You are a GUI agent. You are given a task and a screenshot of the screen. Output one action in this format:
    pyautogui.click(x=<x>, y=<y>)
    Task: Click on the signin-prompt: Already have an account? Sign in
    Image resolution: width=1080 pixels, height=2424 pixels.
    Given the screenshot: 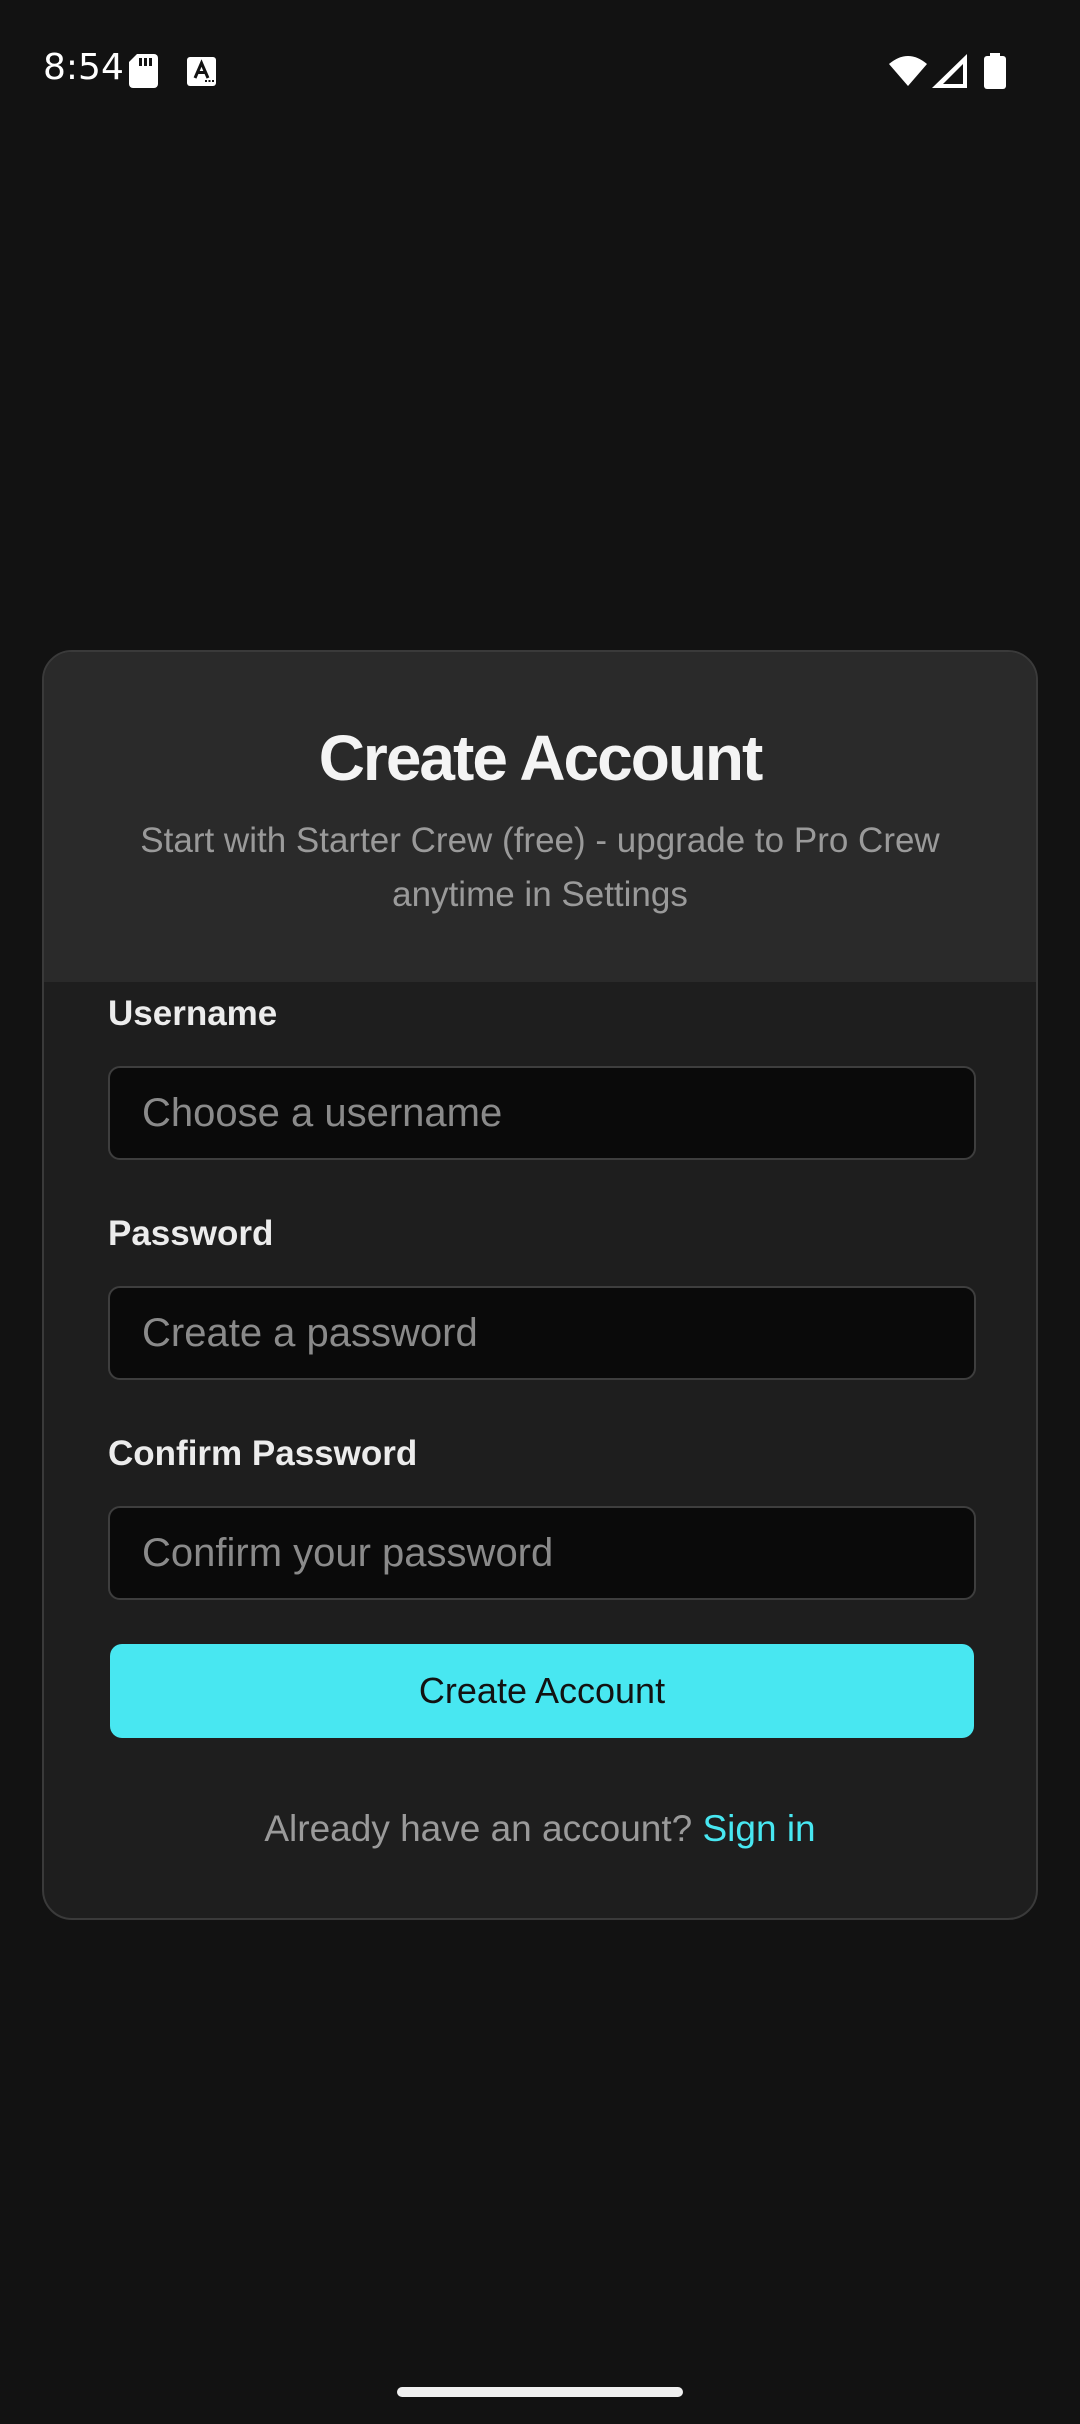 What is the action you would take?
    pyautogui.click(x=540, y=1829)
    